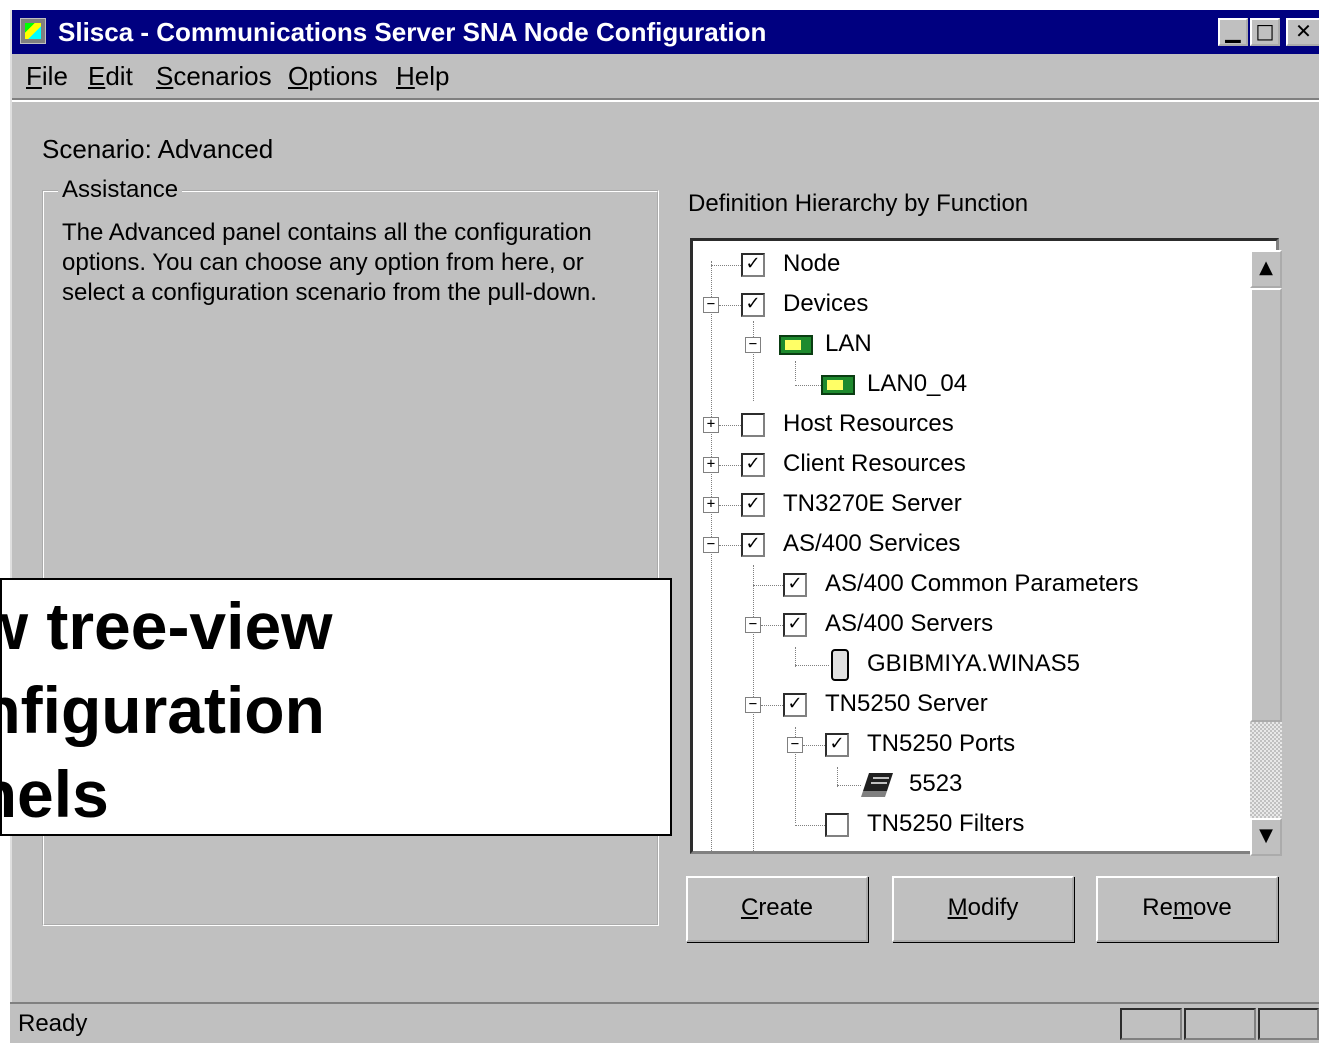 The width and height of the screenshot is (1319, 1043). What do you see at coordinates (167, 710) in the screenshot?
I see `callout-text: ew tree-view onfiguration anels` at bounding box center [167, 710].